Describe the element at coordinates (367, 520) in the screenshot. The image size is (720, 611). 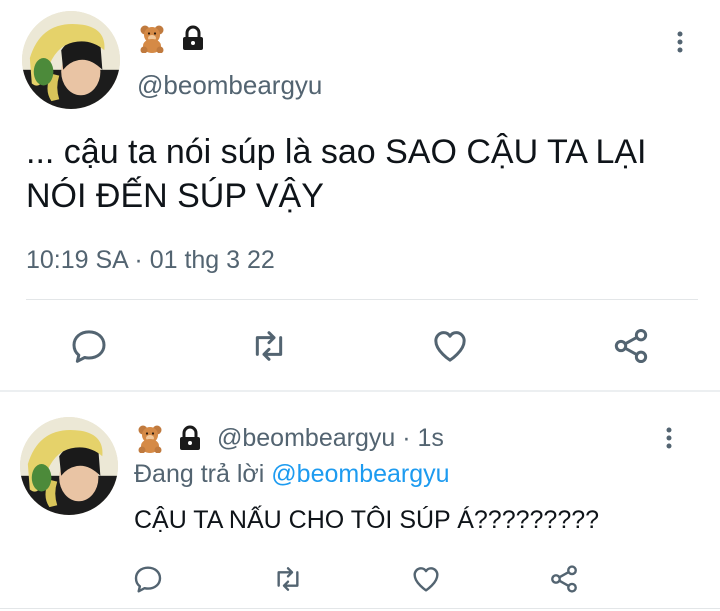
I see `reply-text: CẬU TA NẤU CHO TÔI SÚP Á?????????` at that location.